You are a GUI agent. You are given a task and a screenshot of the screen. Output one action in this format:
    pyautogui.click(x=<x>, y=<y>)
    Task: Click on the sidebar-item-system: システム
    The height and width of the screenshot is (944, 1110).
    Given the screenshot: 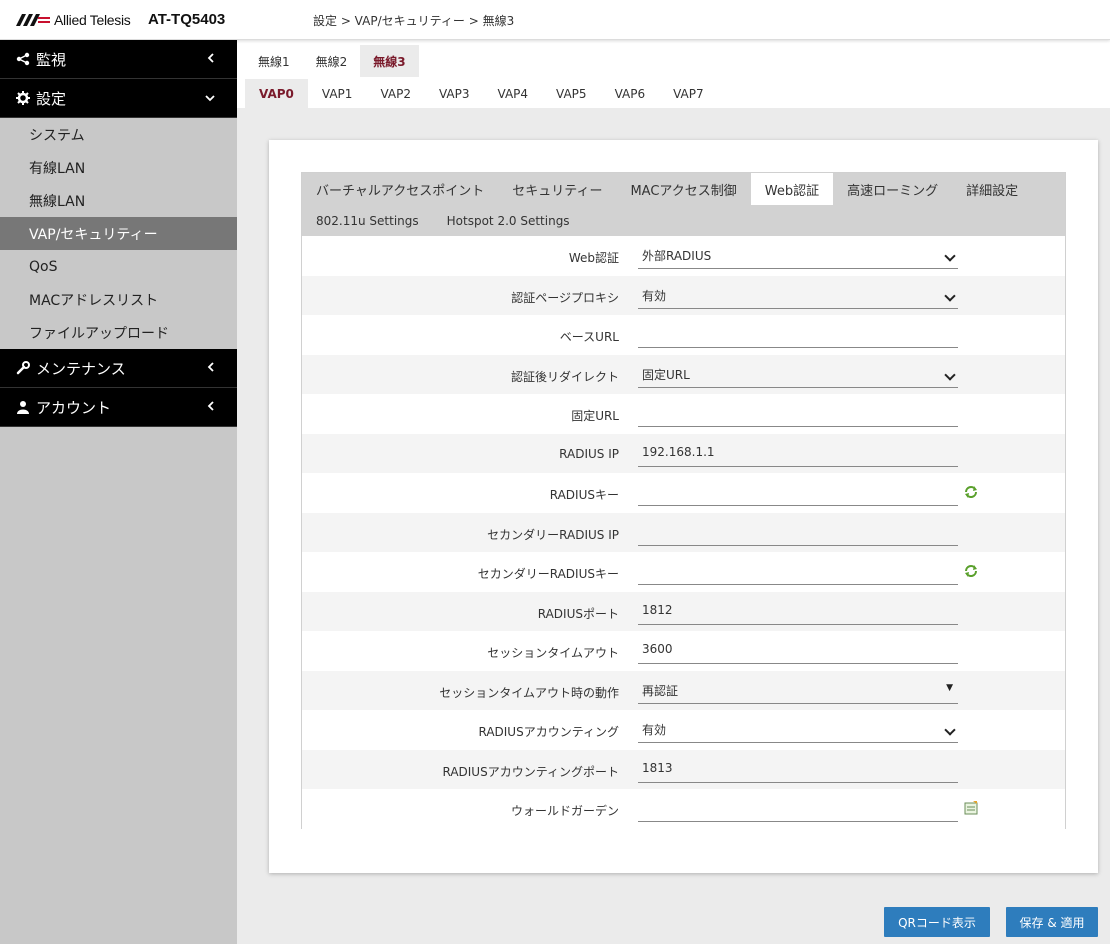 What is the action you would take?
    pyautogui.click(x=118, y=134)
    